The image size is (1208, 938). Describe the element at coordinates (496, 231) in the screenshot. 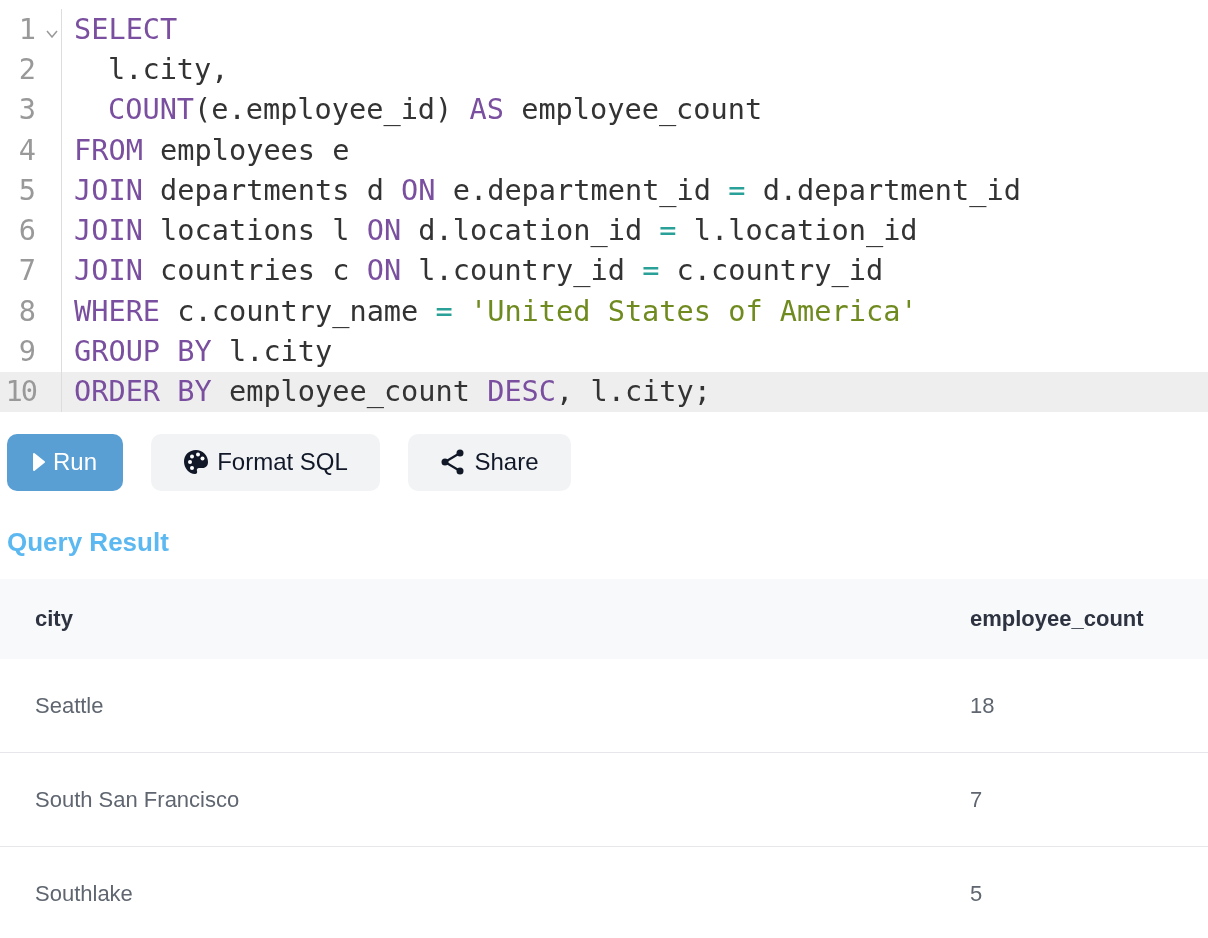

I see `code-line: JOIN locations l ON d.location_id = l.location_id` at that location.